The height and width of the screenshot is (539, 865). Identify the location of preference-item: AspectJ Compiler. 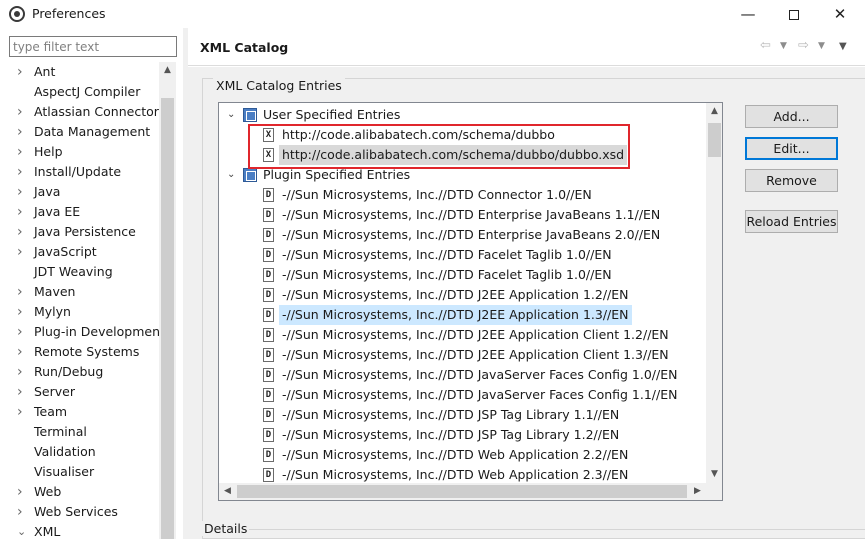
(92, 92).